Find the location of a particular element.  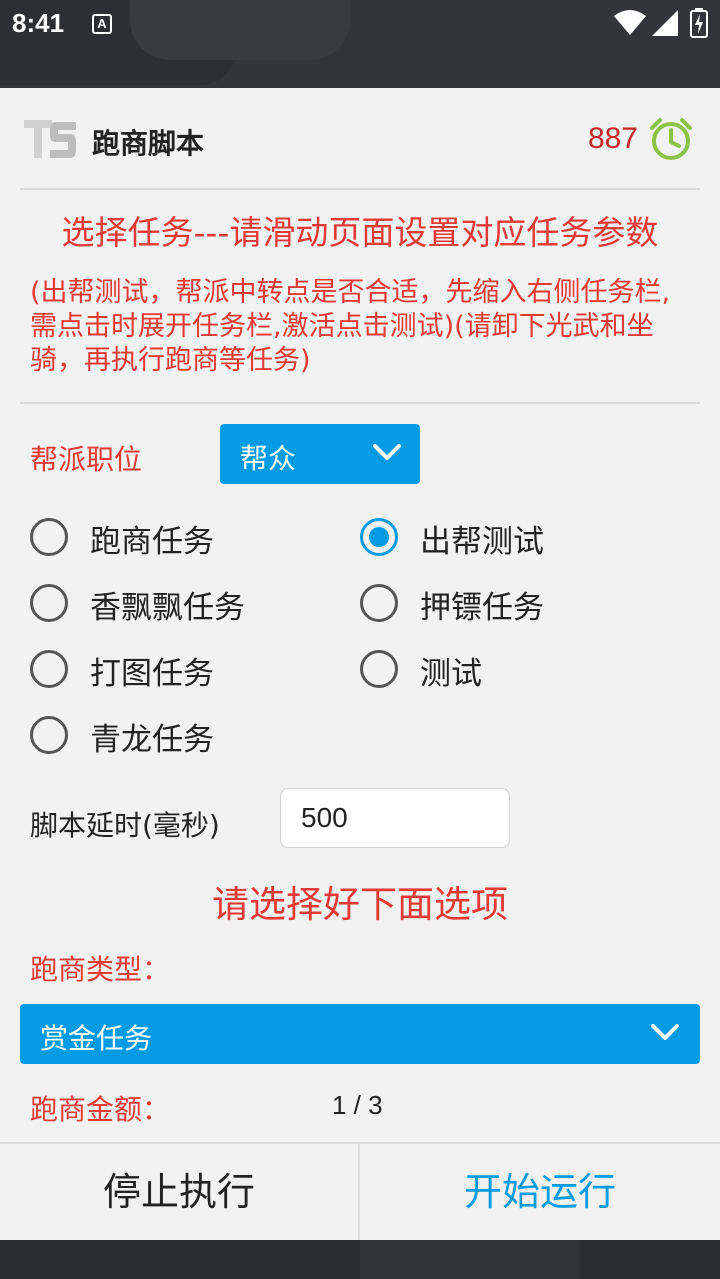

task-radio-trade: 跑商任务 is located at coordinates (180, 537).